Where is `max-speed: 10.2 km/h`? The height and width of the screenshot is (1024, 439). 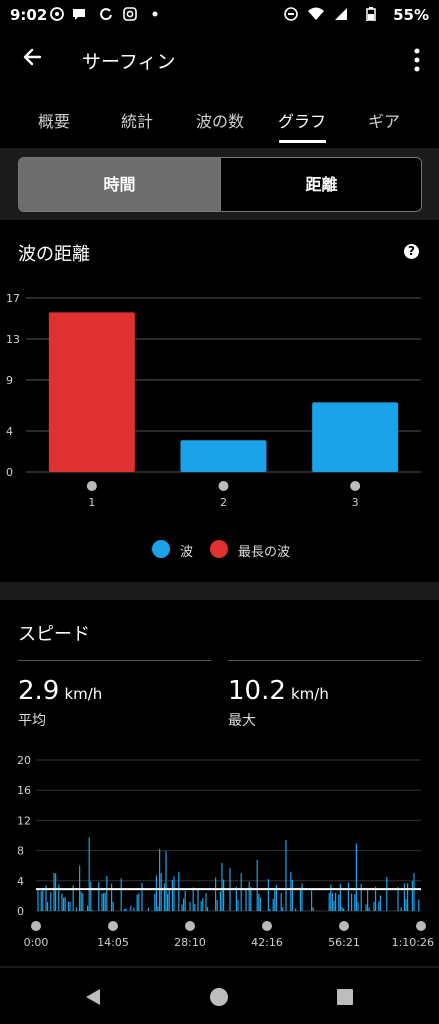 max-speed: 10.2 km/h is located at coordinates (278, 691).